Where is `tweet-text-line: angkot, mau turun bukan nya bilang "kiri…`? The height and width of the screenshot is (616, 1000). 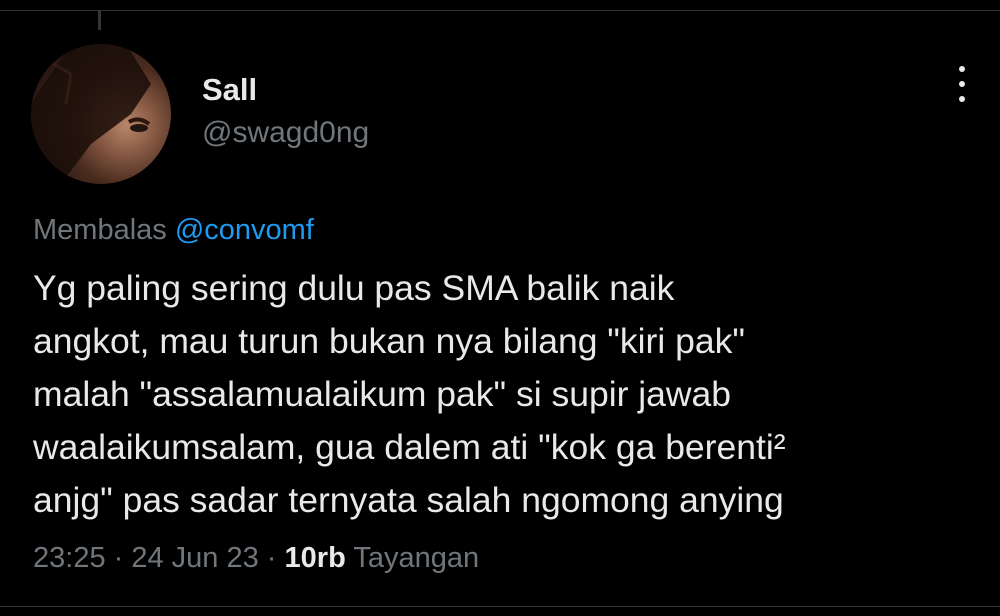 tweet-text-line: angkot, mau turun bukan nya bilang "kiri… is located at coordinates (389, 341).